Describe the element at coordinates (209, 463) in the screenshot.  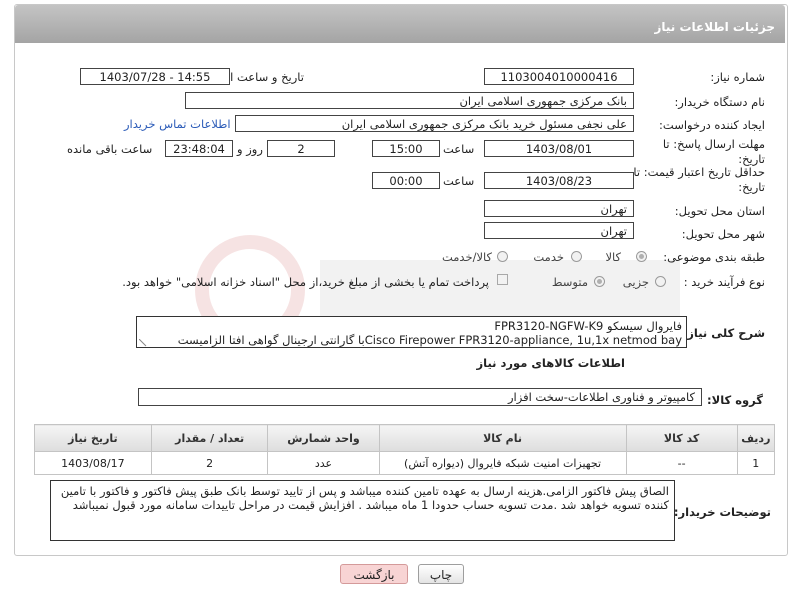
I see `cell-quantity: 2` at that location.